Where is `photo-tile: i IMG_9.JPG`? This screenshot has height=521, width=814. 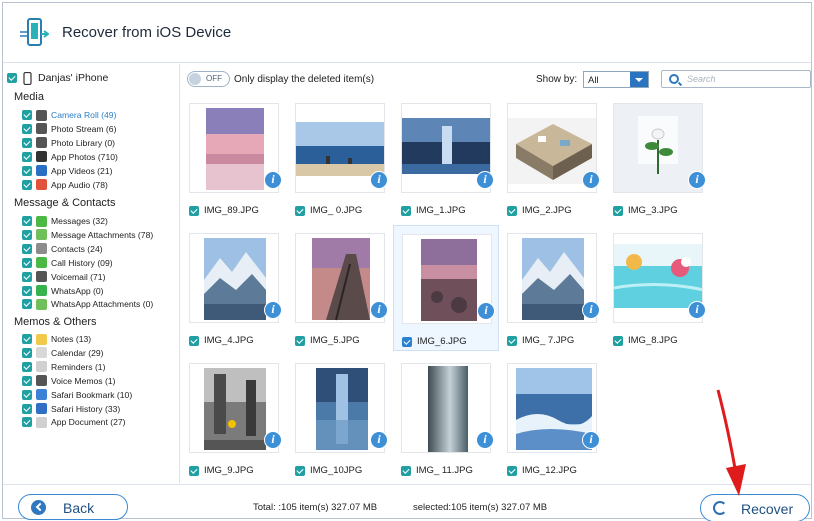 photo-tile: i IMG_9.JPG is located at coordinates (234, 418).